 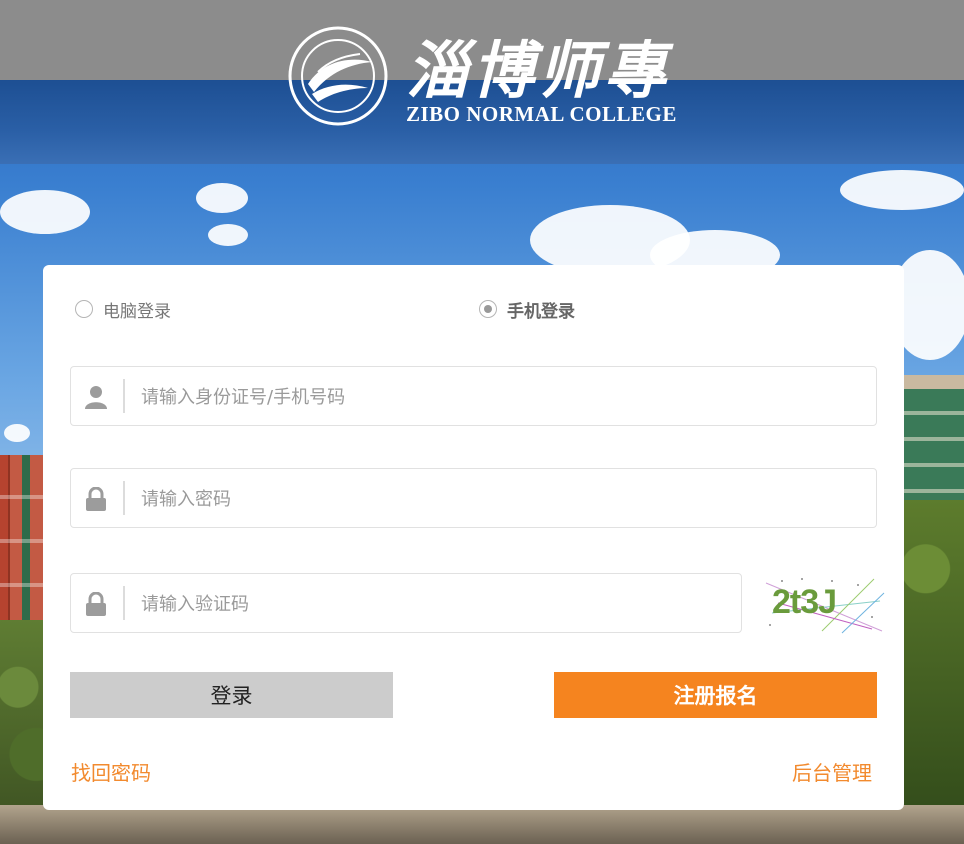 What do you see at coordinates (541, 114) in the screenshot?
I see `logo-english-text: ZIBO NORMAL COLLEGE` at bounding box center [541, 114].